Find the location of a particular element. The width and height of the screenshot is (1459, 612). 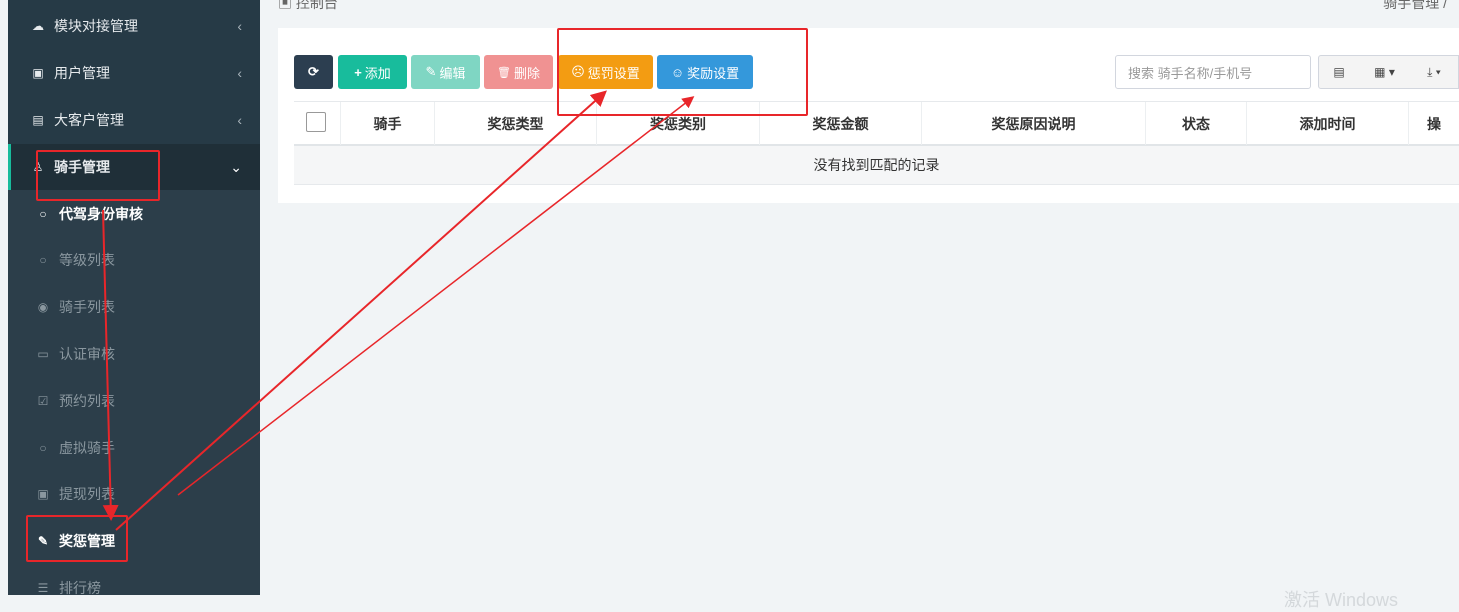

arrow-down is located at coordinates (110, 365).